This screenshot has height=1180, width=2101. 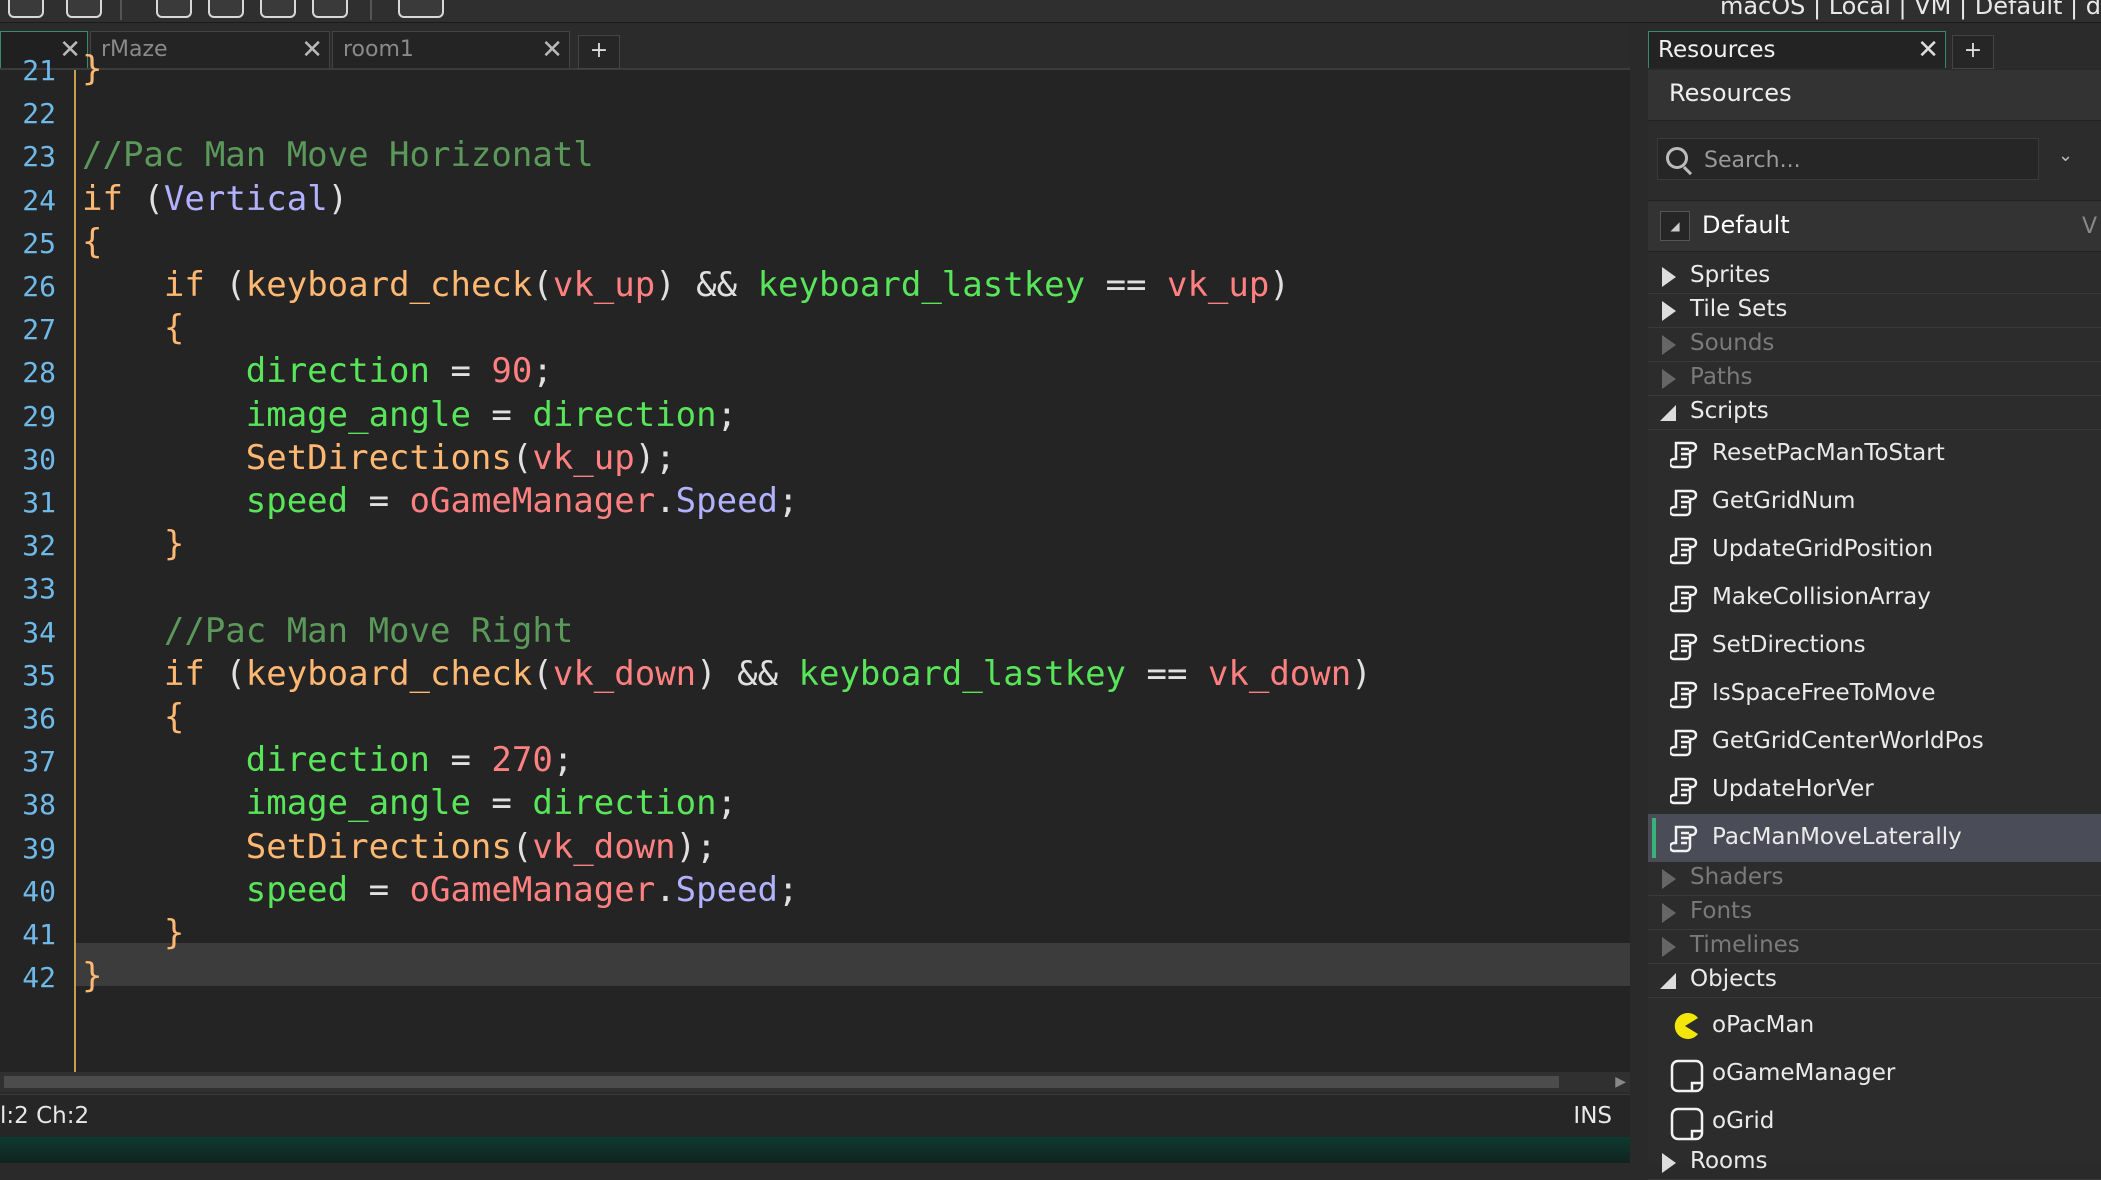 What do you see at coordinates (174, 9) in the screenshot?
I see `zoom-out-icon` at bounding box center [174, 9].